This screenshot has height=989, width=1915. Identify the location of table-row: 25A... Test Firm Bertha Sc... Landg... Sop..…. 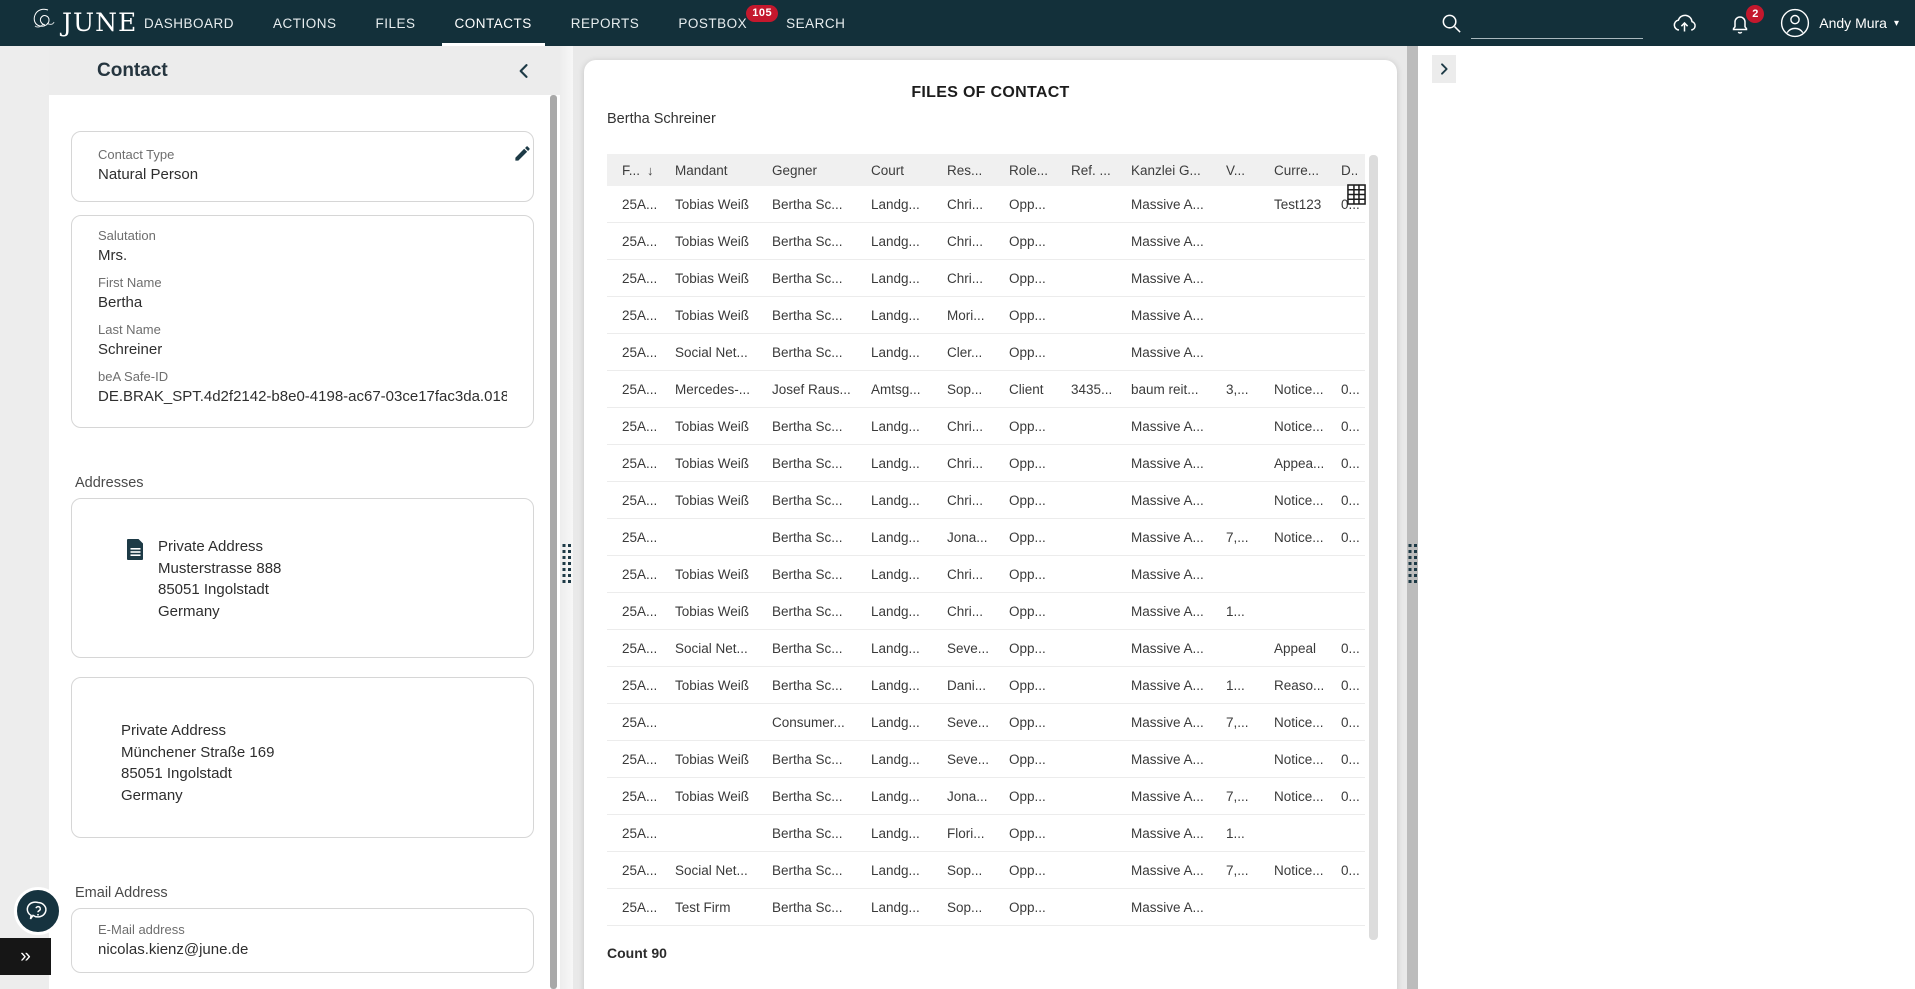
(986, 907).